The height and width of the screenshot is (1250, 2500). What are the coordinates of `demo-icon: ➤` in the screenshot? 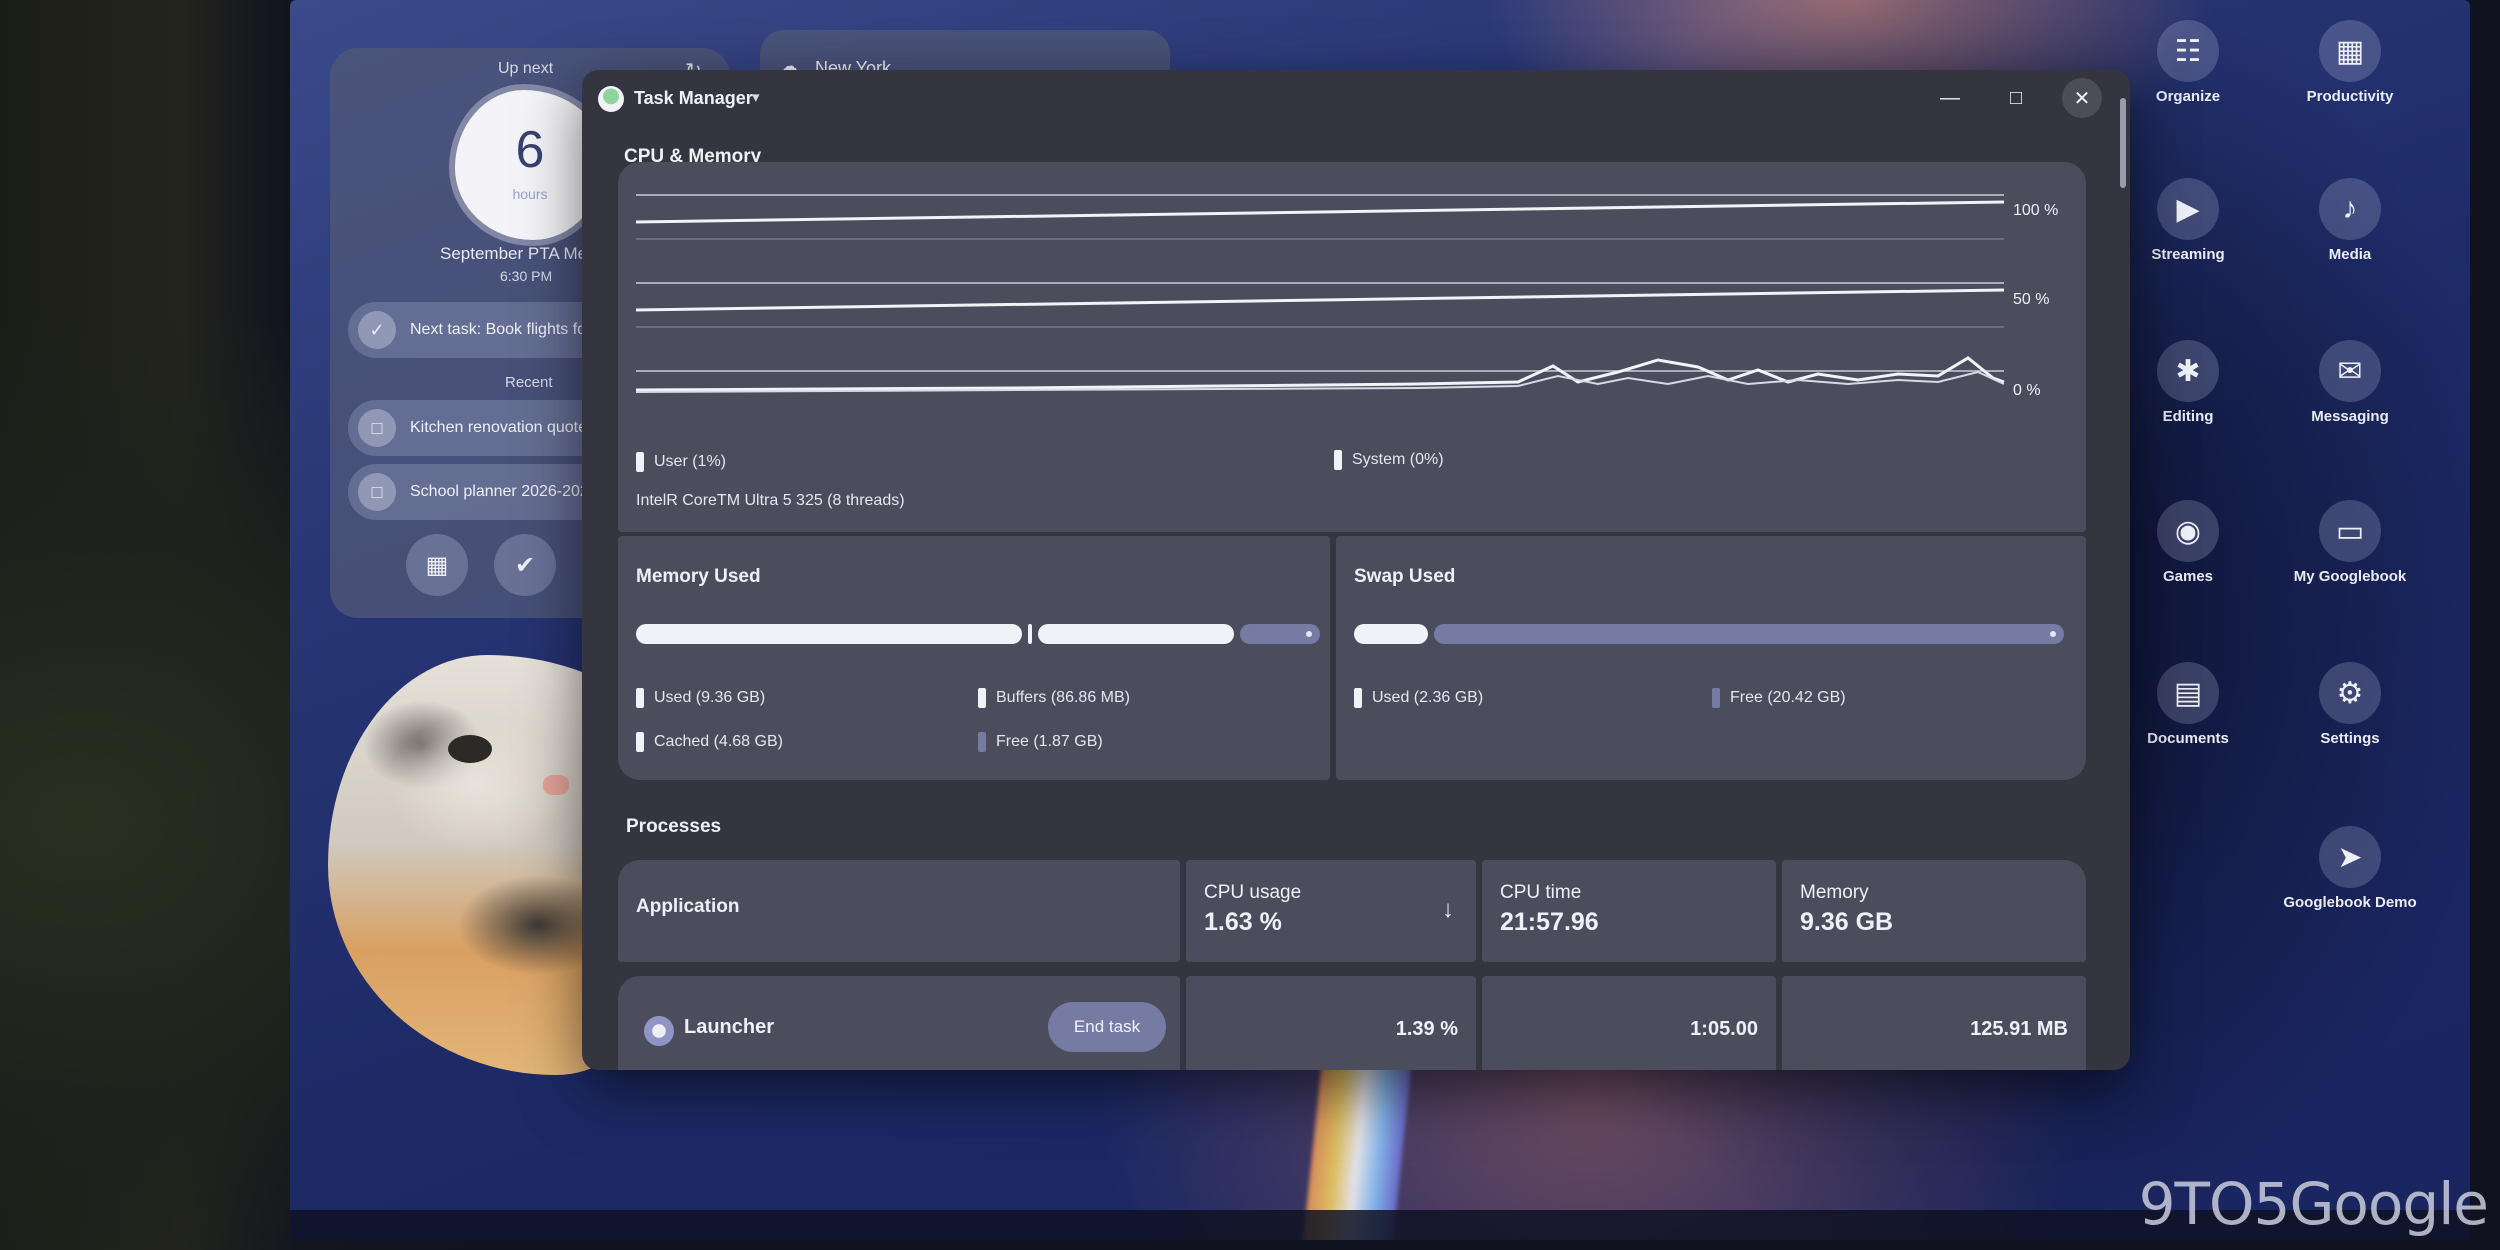 It's located at (2350, 857).